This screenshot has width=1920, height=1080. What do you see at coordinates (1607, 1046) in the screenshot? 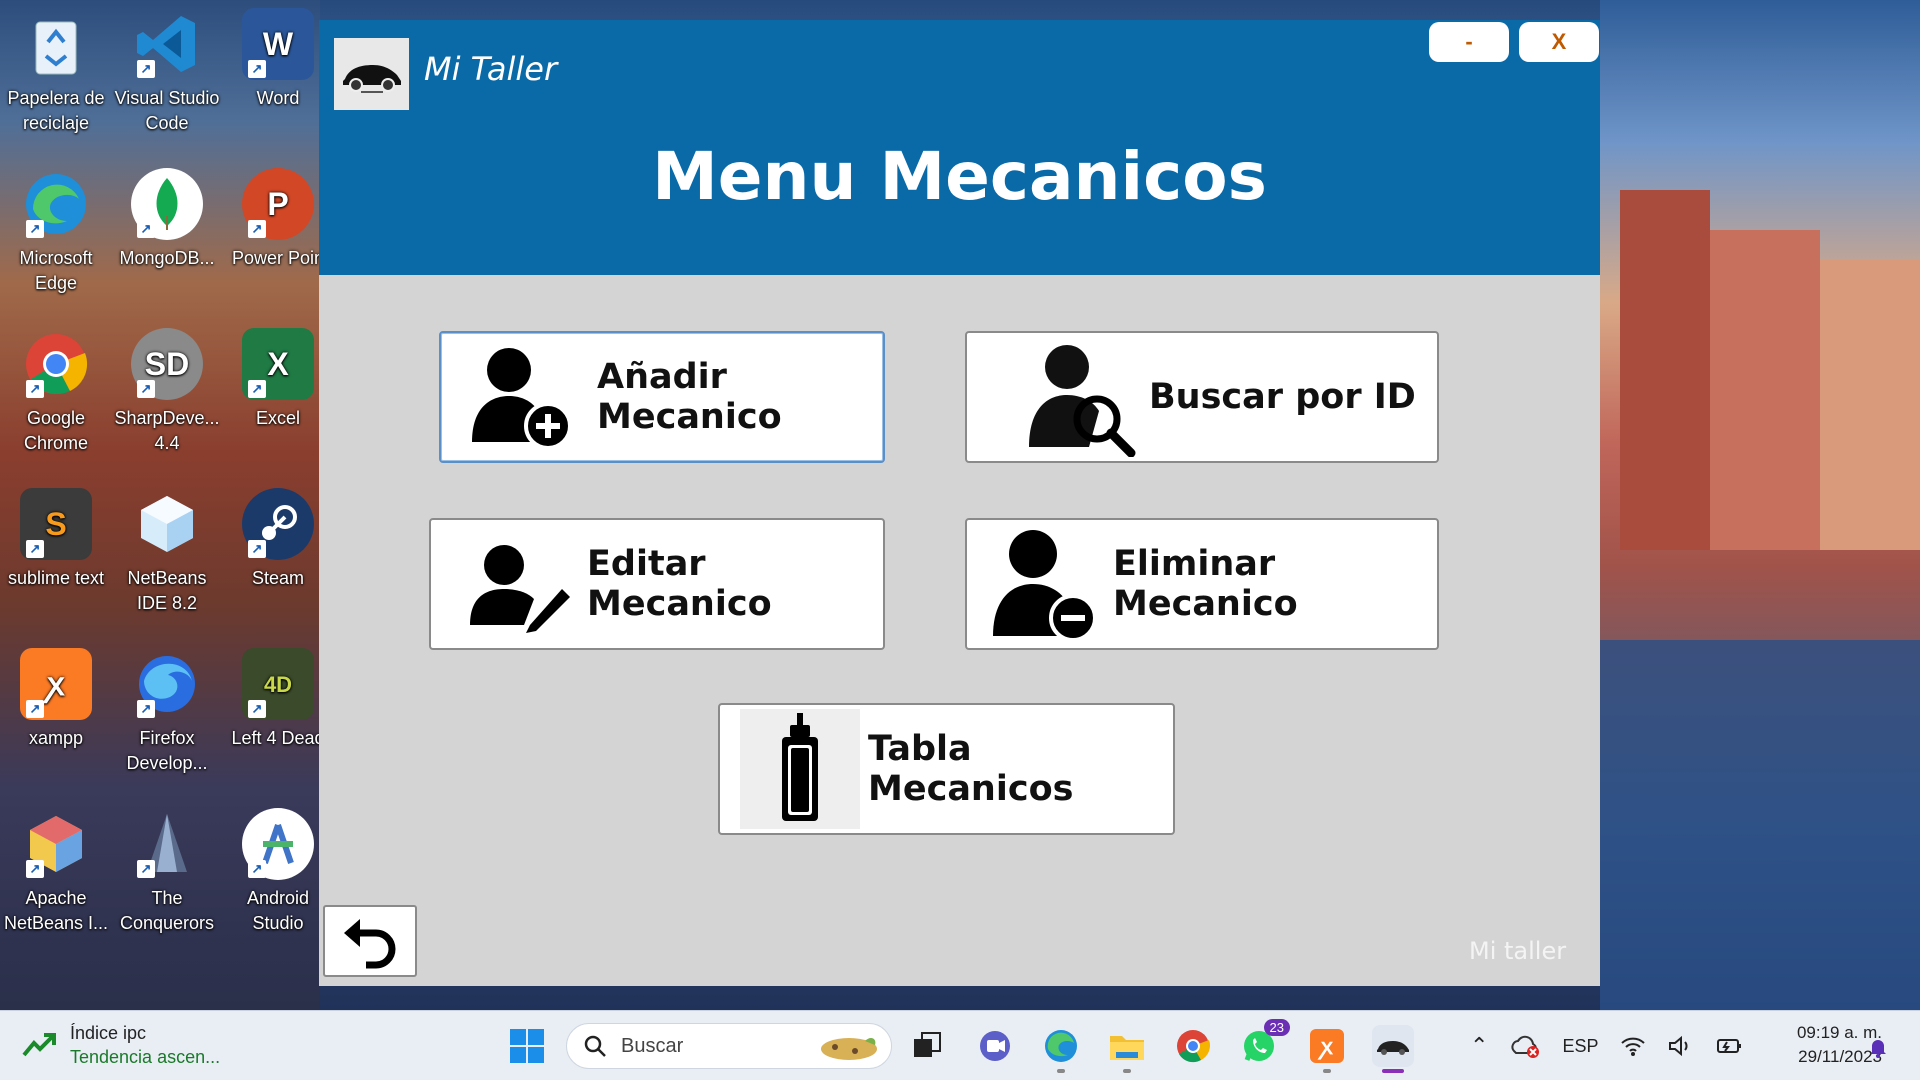
I see `system-tray: ⌃ ESP` at bounding box center [1607, 1046].